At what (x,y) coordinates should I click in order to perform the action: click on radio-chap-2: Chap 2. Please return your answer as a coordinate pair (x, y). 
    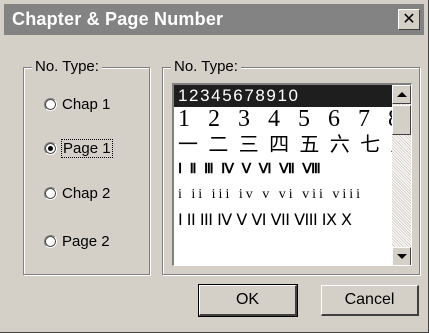
    Looking at the image, I should click on (77, 193).